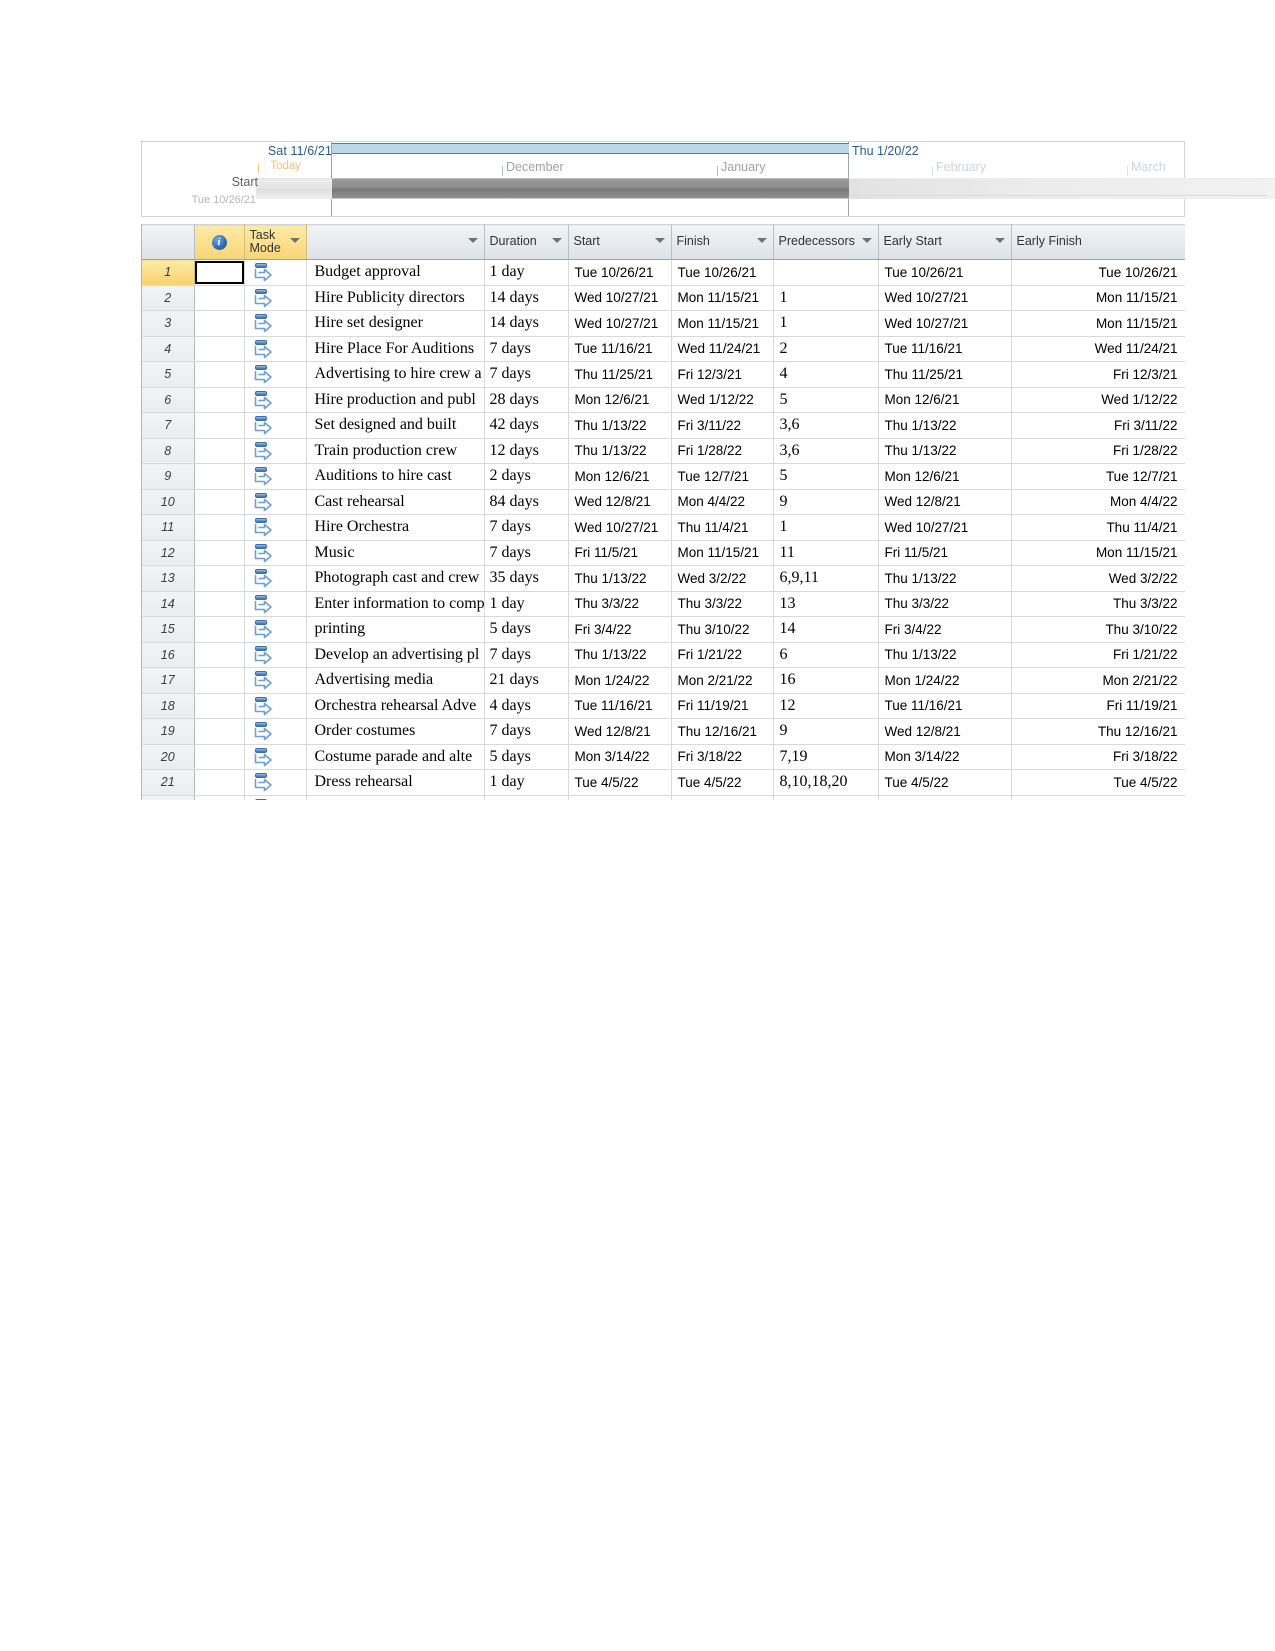 The image size is (1275, 1651). I want to click on duration-cell: 10 days, so click(526, 797).